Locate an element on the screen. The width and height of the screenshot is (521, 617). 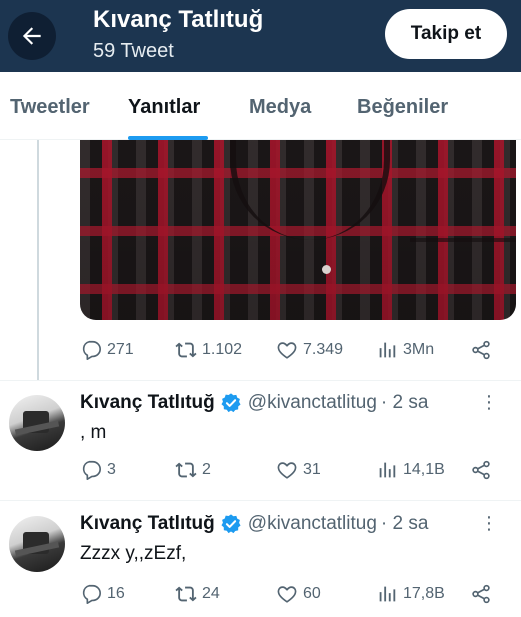
reply-count: 16 is located at coordinates (116, 593).